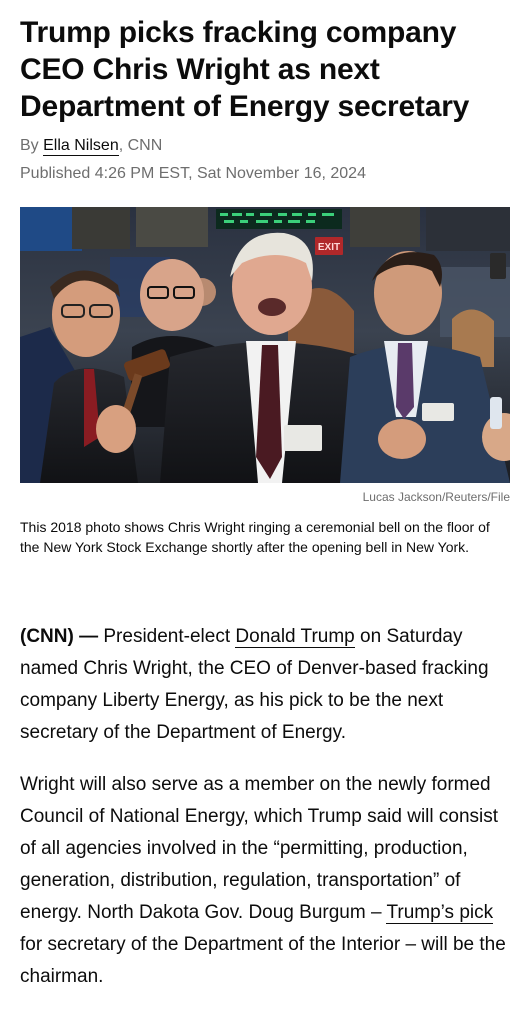 This screenshot has width=527, height=1013. What do you see at coordinates (59, 636) in the screenshot?
I see `dateline: (CNN) —` at bounding box center [59, 636].